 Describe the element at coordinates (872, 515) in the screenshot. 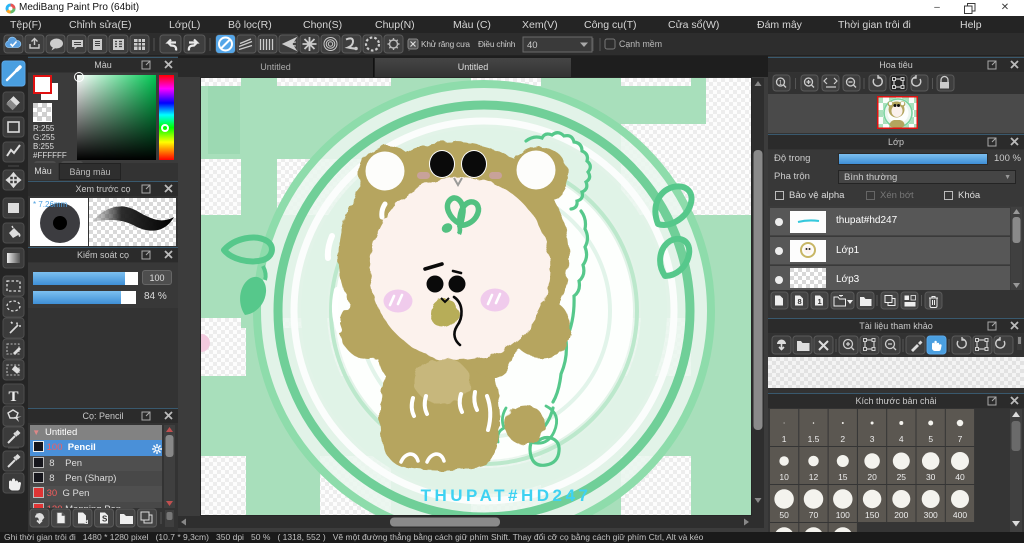

I see `svg-text: 150` at that location.